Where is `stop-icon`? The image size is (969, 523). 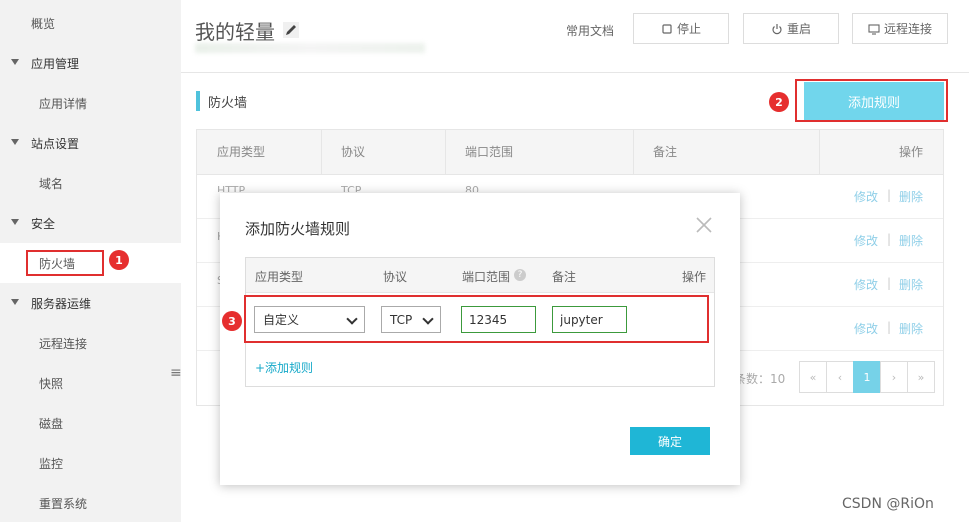 stop-icon is located at coordinates (667, 28).